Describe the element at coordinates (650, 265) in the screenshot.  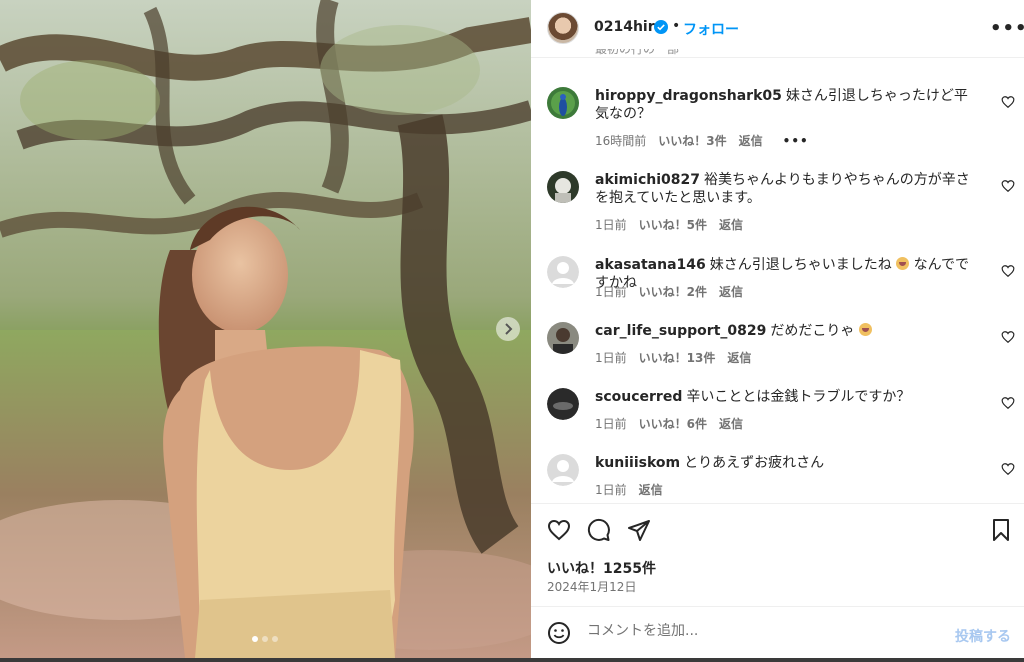
I see `comment-username: akasatana146` at that location.